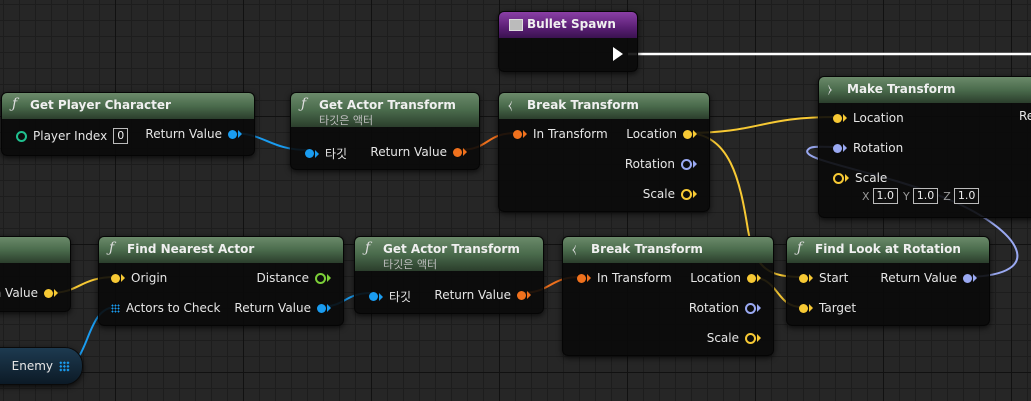 The width and height of the screenshot is (1031, 401). Describe the element at coordinates (173, 308) in the screenshot. I see `actors-to-check-label: Actors to Check` at that location.